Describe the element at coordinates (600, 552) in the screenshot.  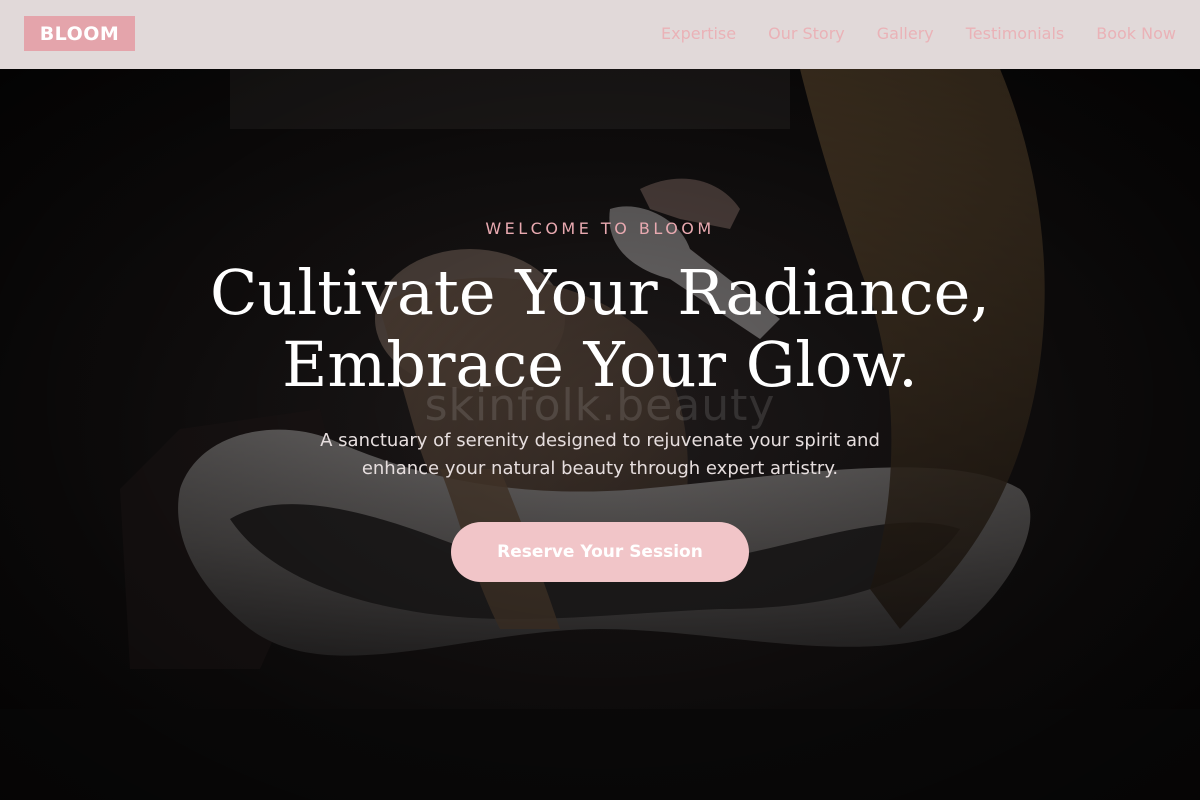
I see `reserve-session-button: Reserve Your Session` at that location.